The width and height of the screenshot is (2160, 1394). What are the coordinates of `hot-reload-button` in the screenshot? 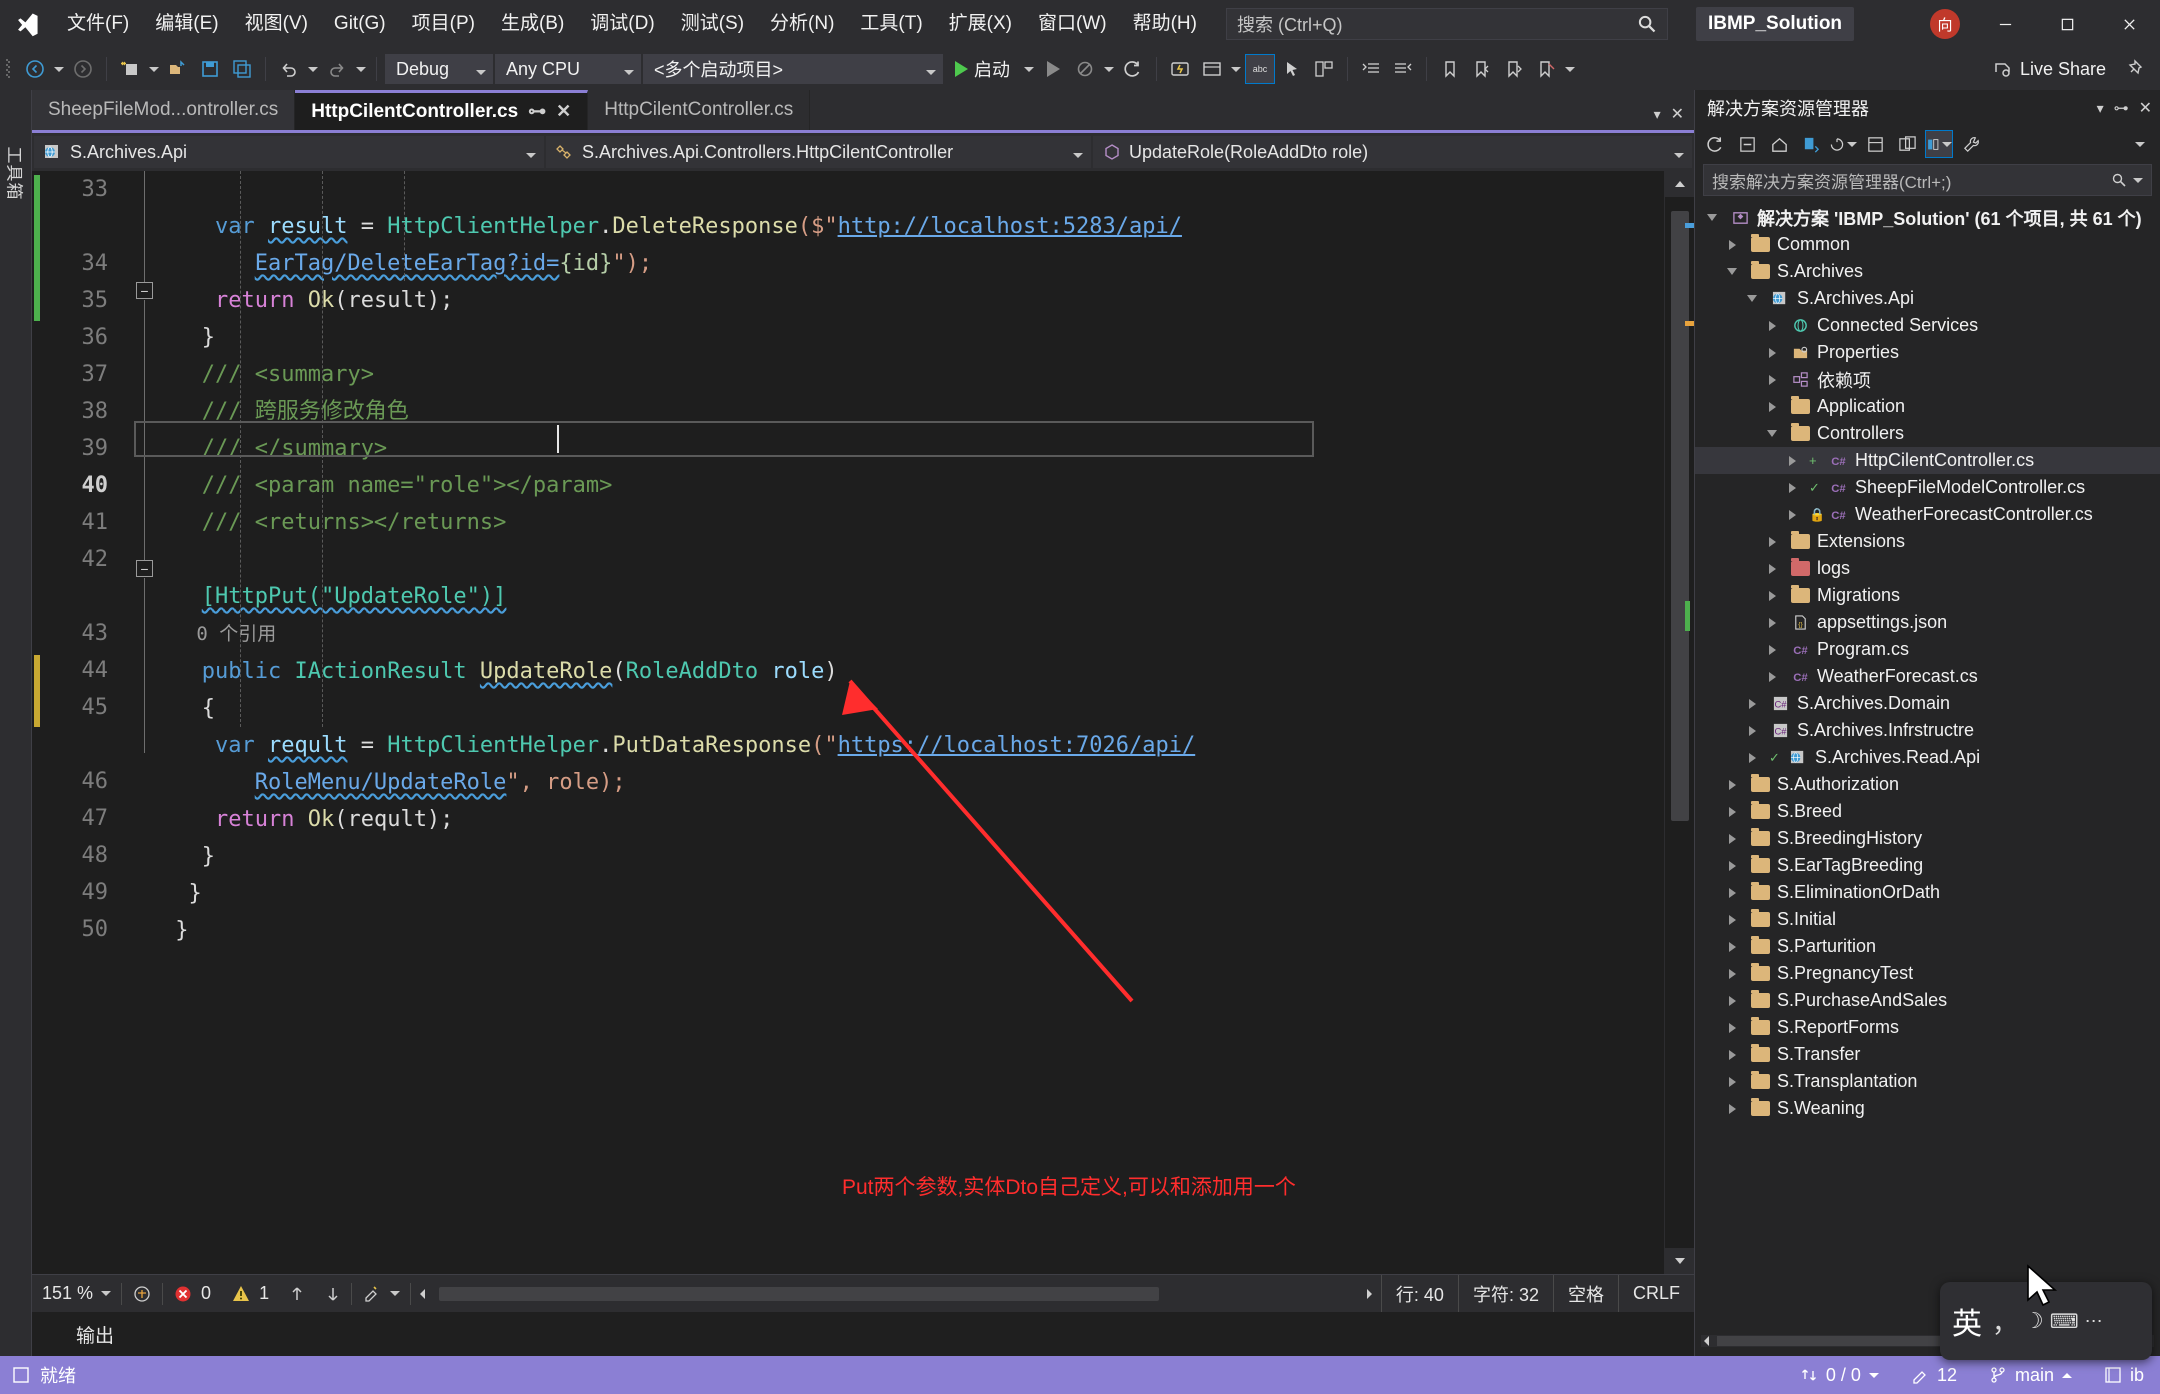 It's located at (1180, 69).